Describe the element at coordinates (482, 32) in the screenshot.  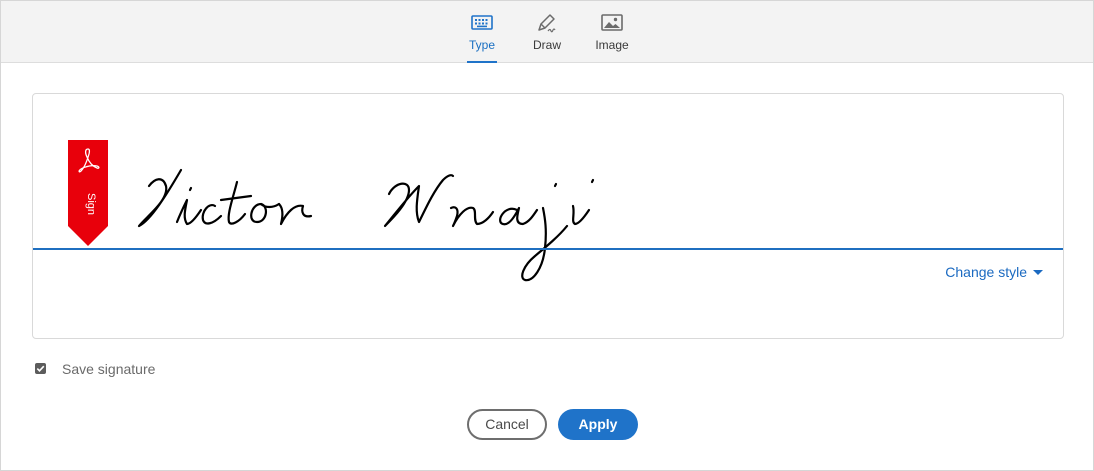
I see `tab-type: Type` at that location.